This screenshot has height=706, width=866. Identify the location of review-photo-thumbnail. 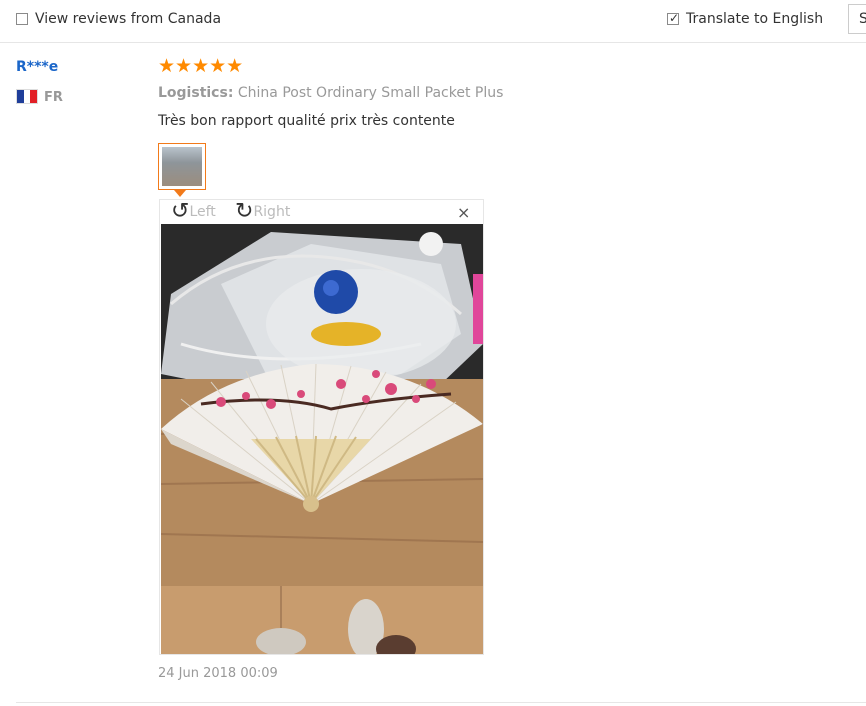
(182, 166).